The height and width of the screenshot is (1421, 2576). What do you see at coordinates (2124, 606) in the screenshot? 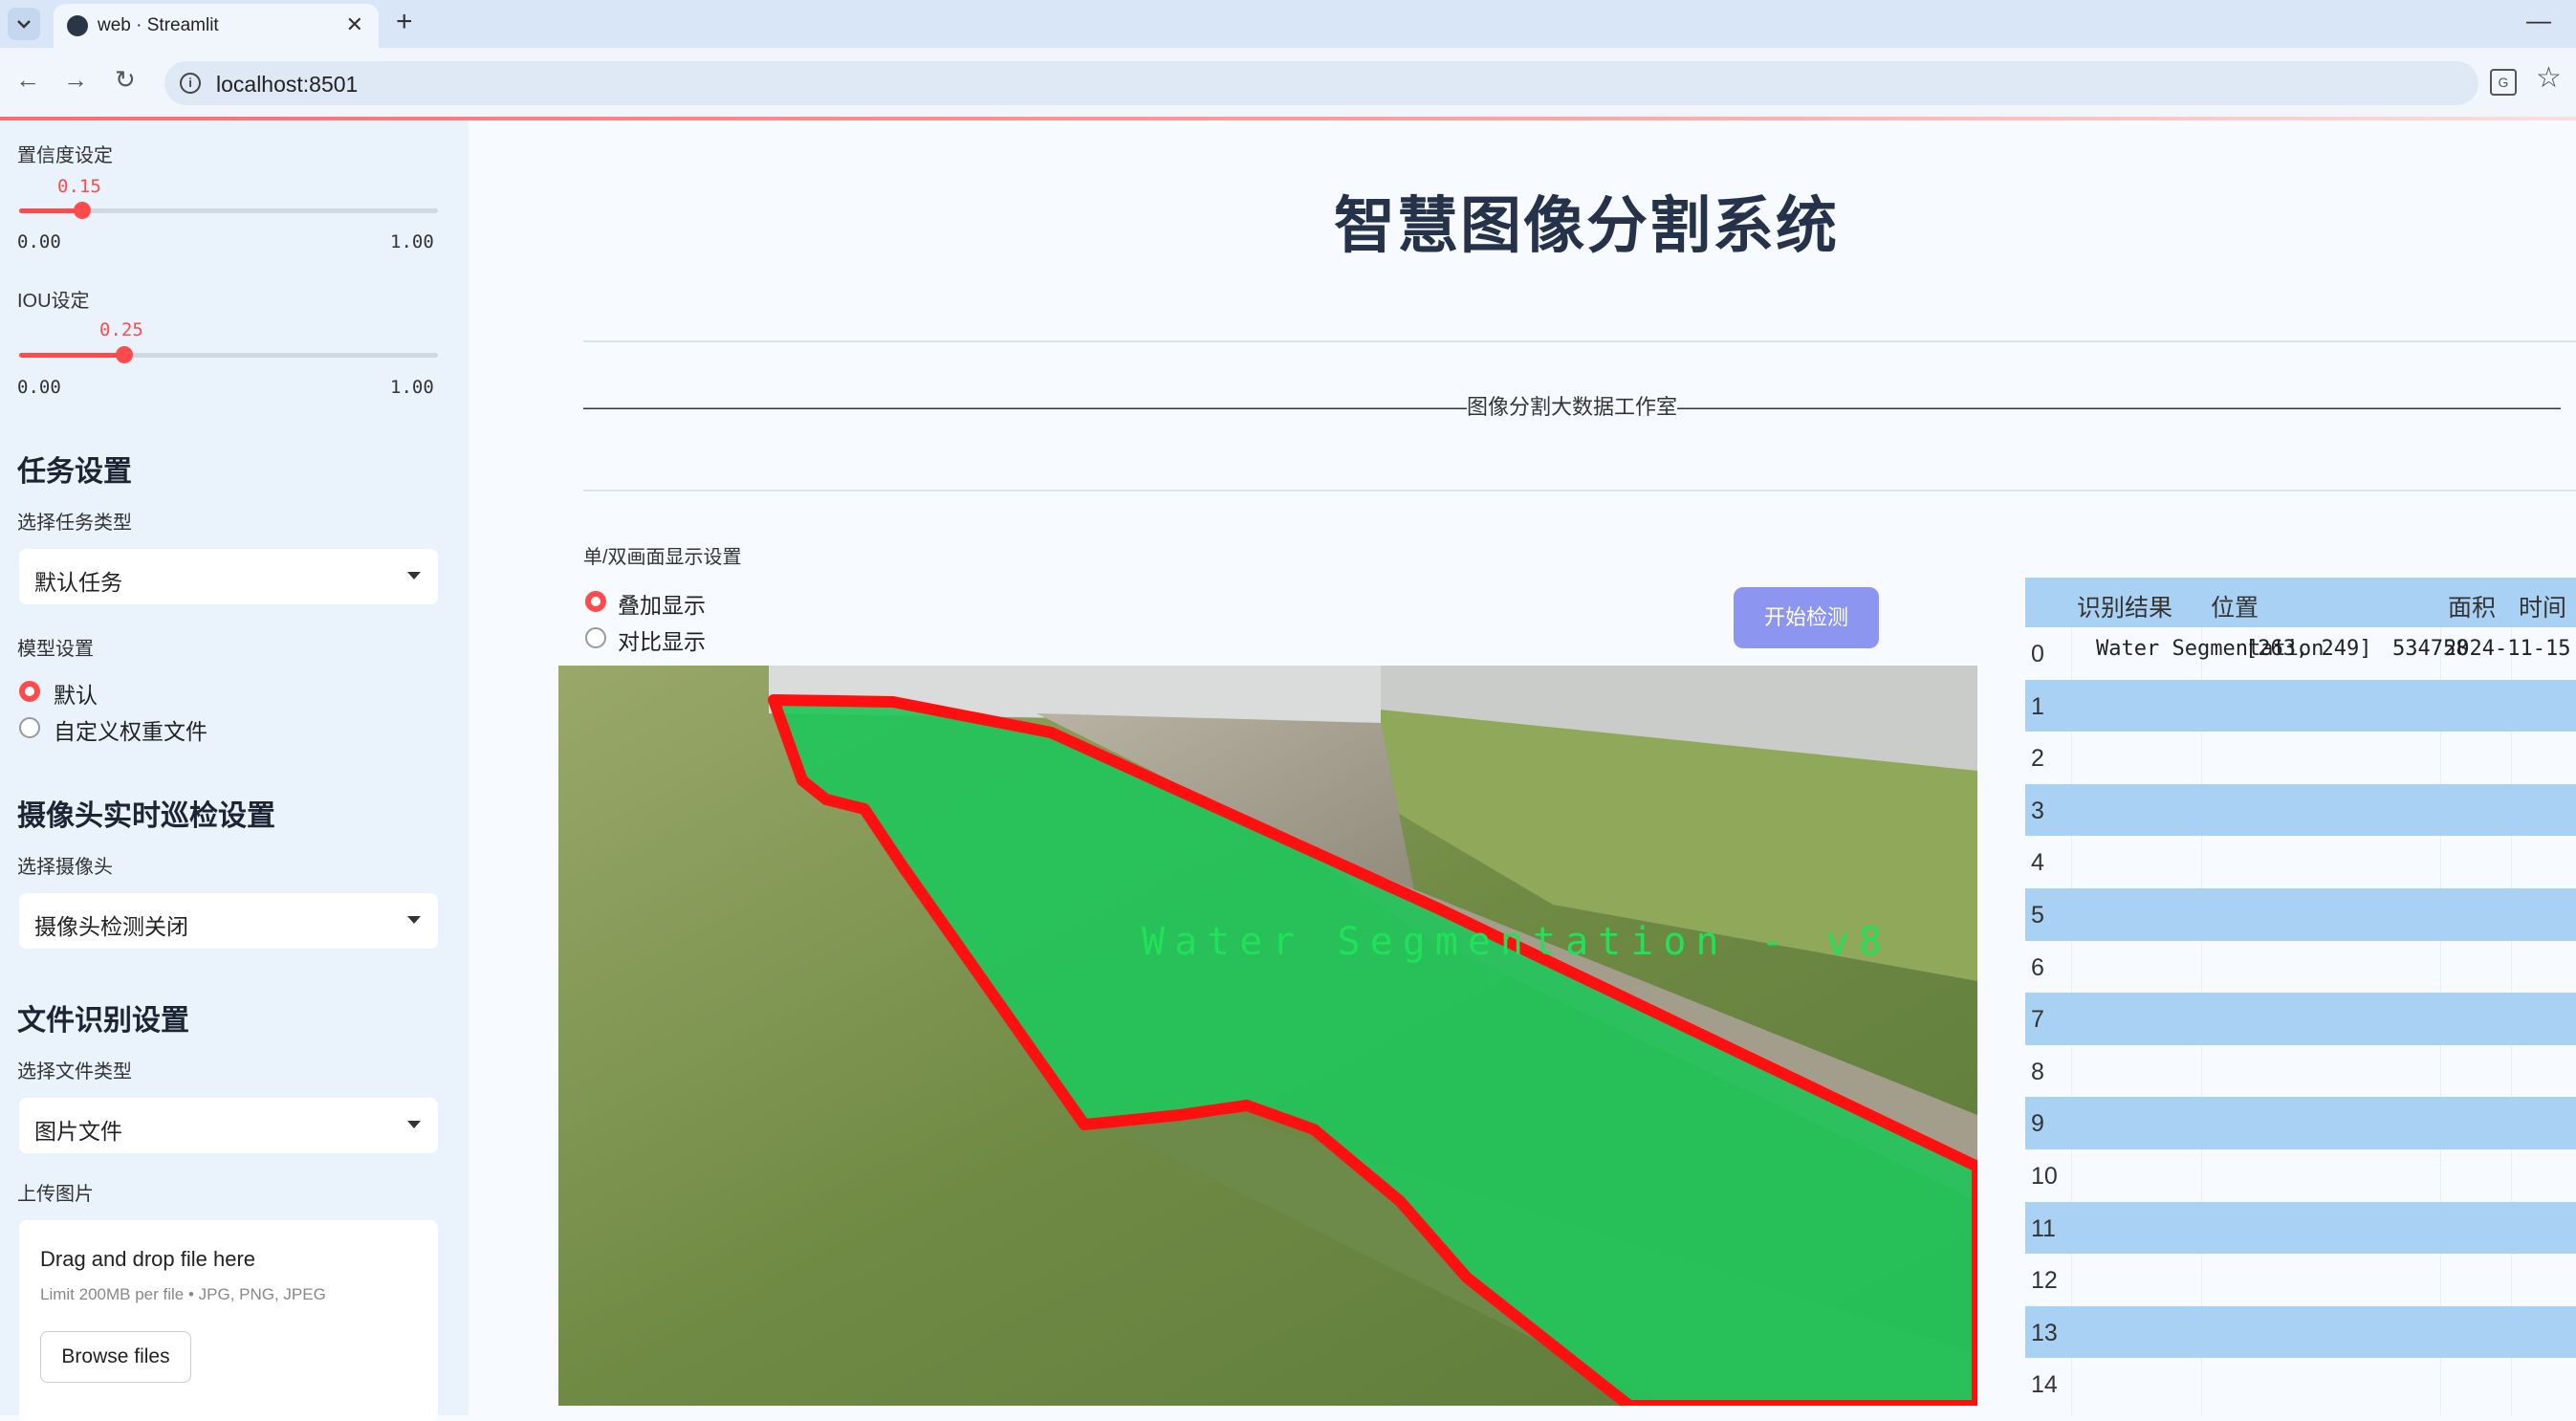
I see `column-header-result: 识别结果` at bounding box center [2124, 606].